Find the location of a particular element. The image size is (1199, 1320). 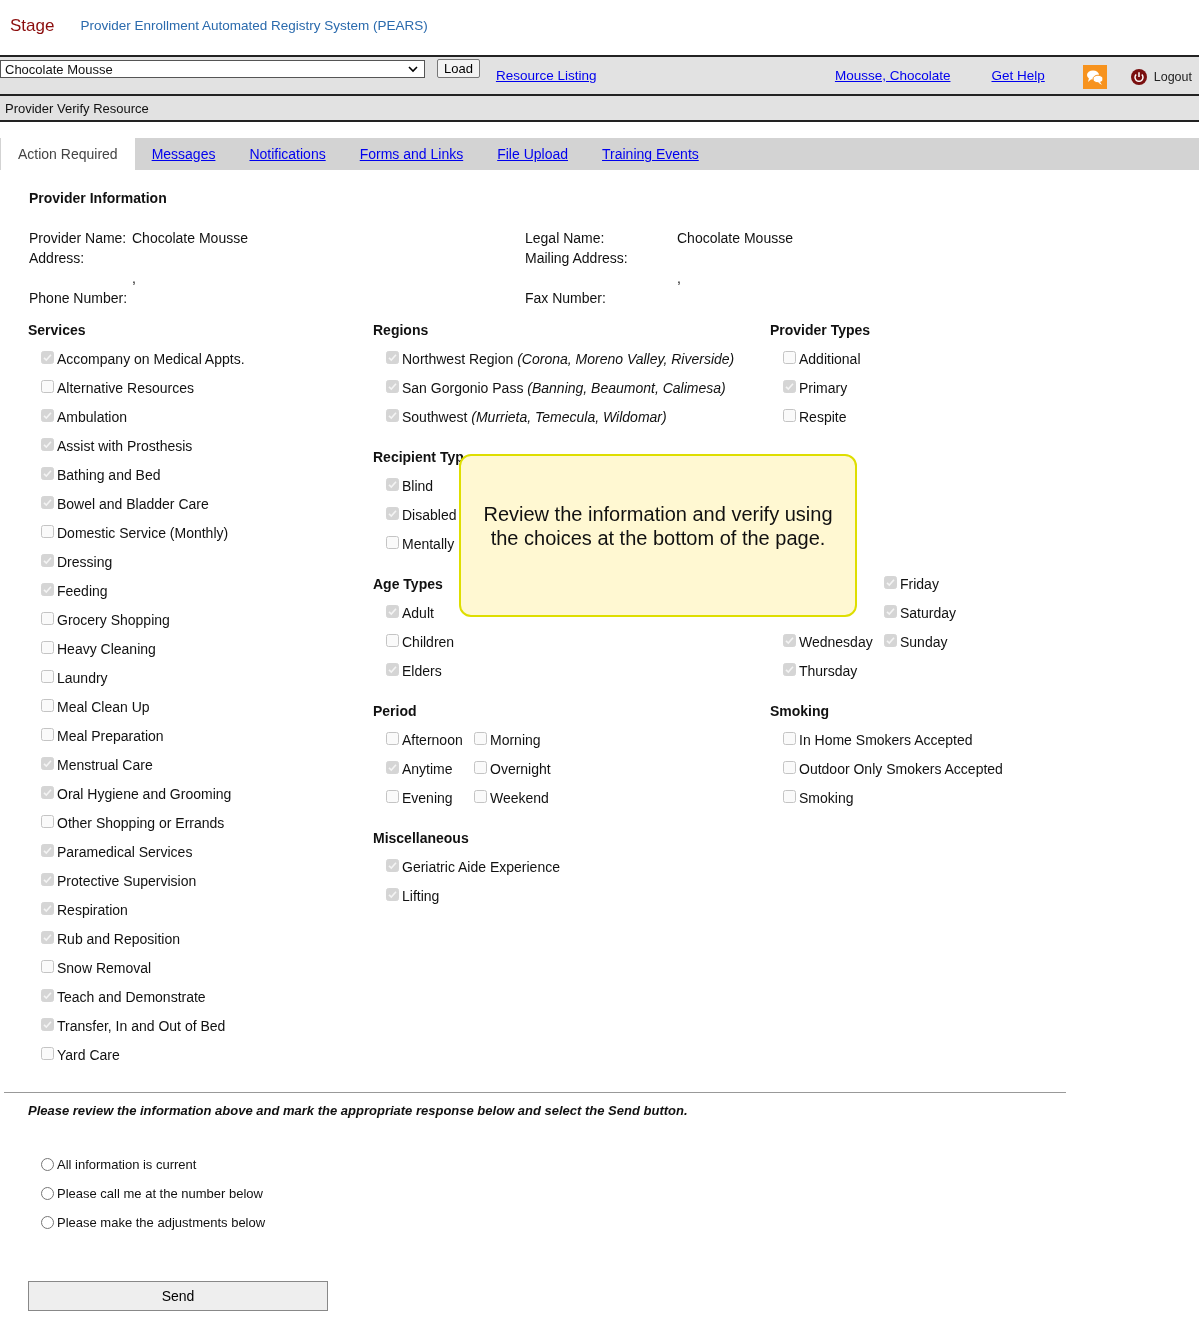

checkbox-label: Oral Hygiene and Grooming is located at coordinates (144, 794).